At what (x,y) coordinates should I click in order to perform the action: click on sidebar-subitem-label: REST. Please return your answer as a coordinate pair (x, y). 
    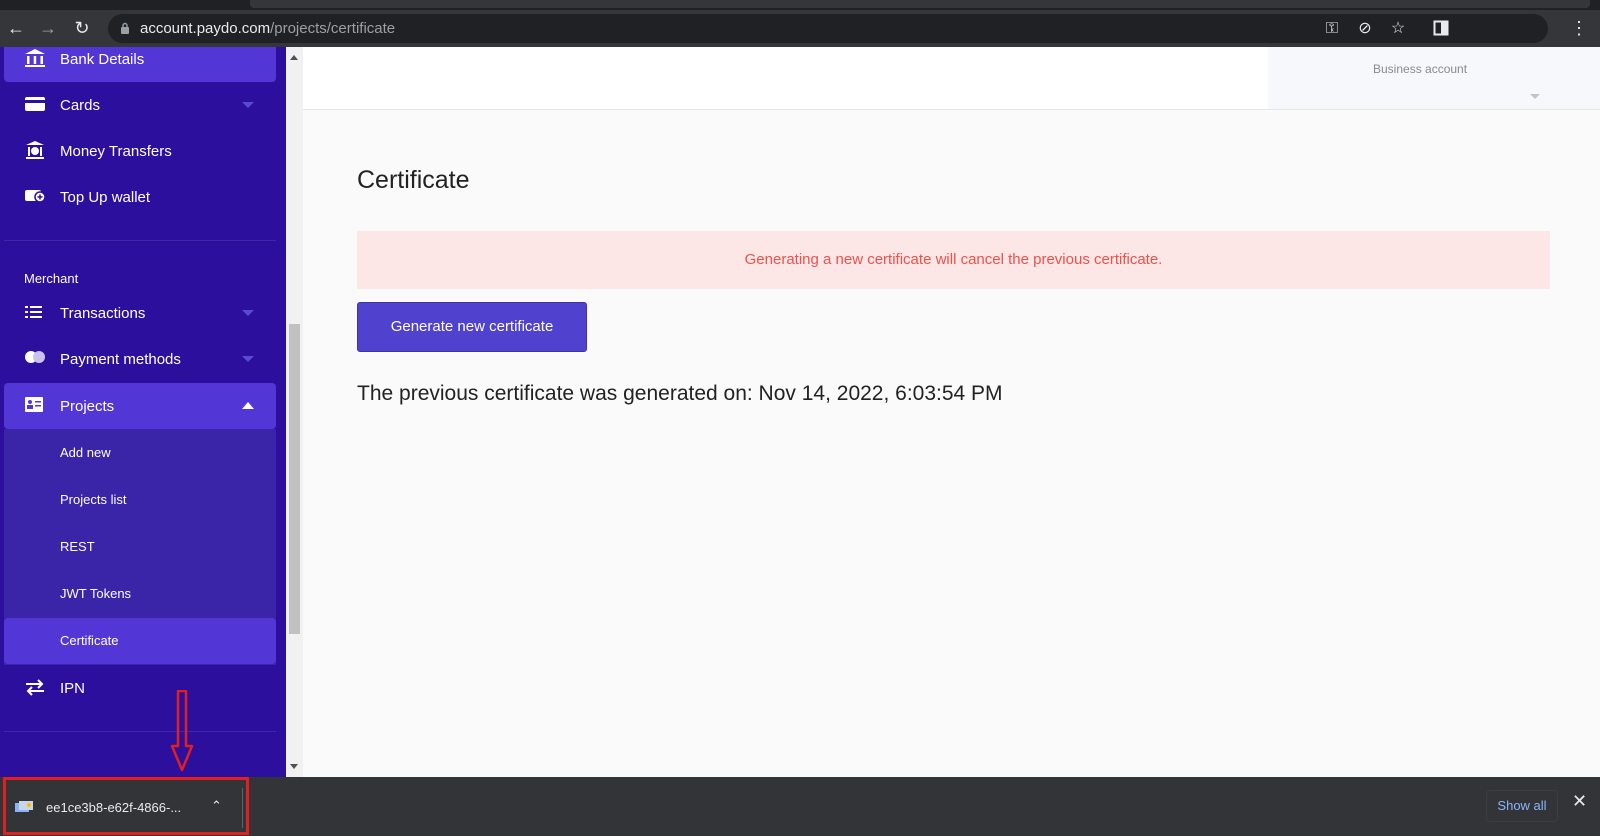
    Looking at the image, I should click on (77, 546).